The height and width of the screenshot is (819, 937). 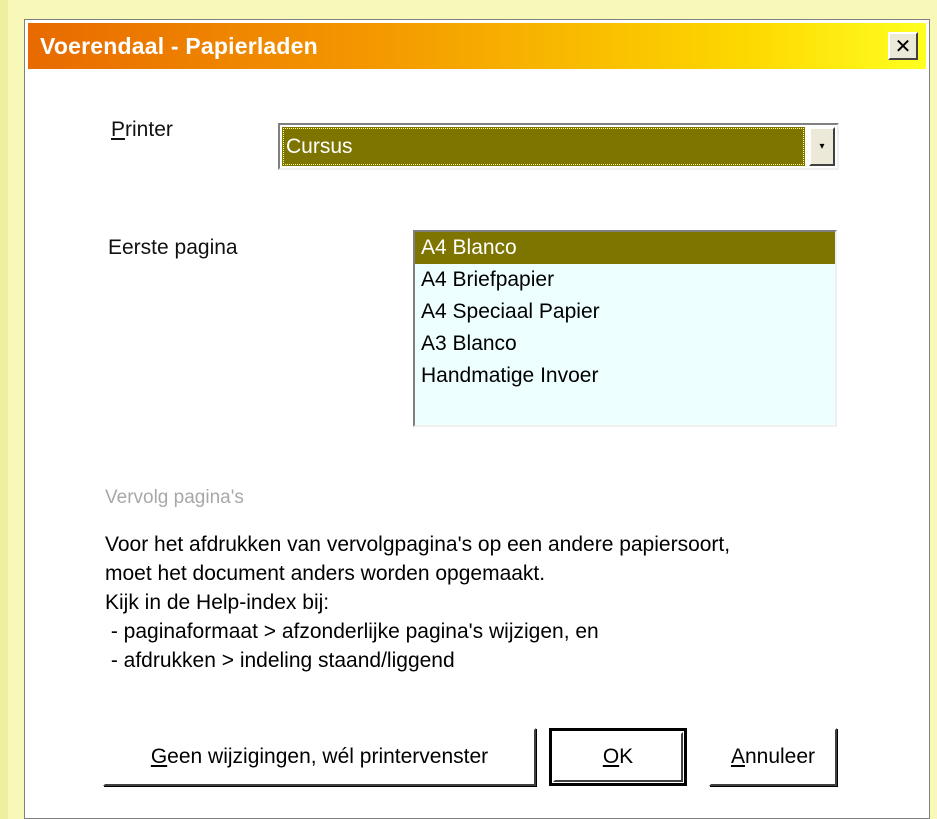 I want to click on chevron-down-icon: ▾, so click(x=822, y=146).